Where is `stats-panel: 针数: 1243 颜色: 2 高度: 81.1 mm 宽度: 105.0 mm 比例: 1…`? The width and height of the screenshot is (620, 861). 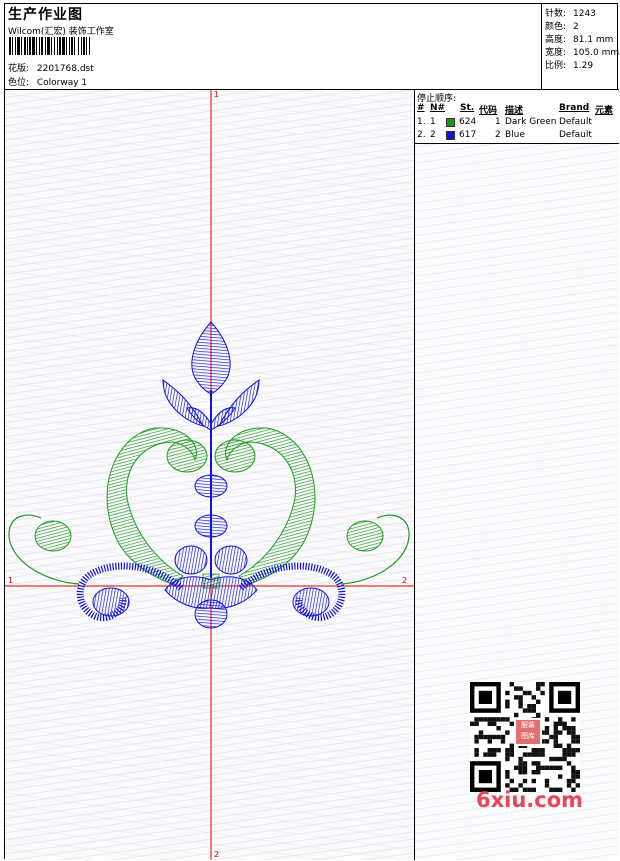 stats-panel: 针数: 1243 颜色: 2 高度: 81.1 mm 宽度: 105.0 mm 比例: 1… is located at coordinates (580, 47).